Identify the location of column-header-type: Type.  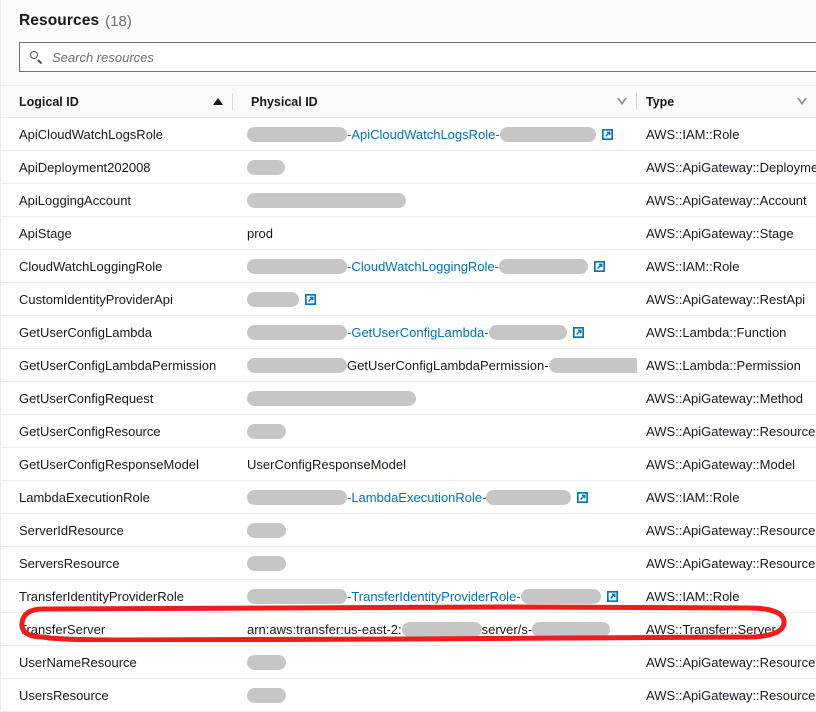
(726, 101).